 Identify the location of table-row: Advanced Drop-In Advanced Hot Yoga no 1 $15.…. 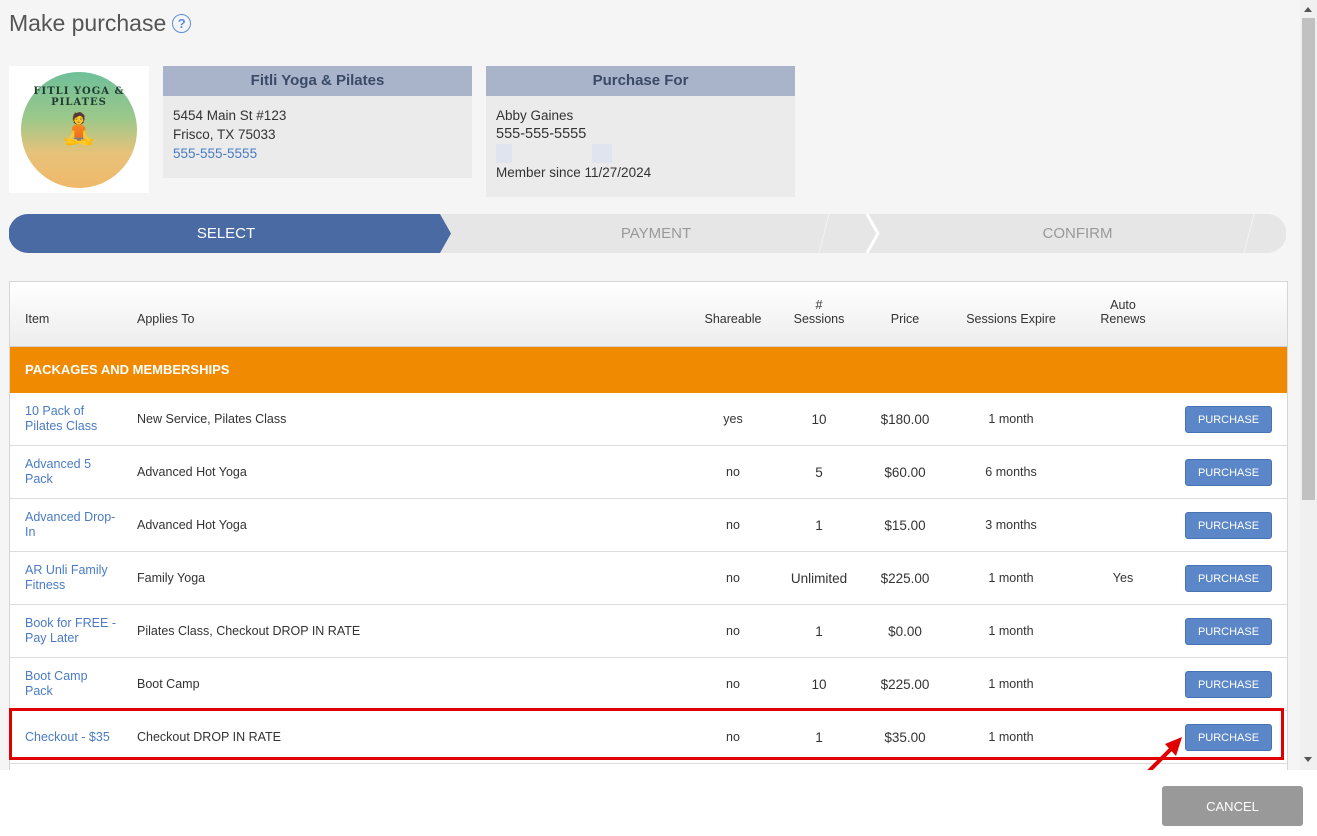
(648, 525).